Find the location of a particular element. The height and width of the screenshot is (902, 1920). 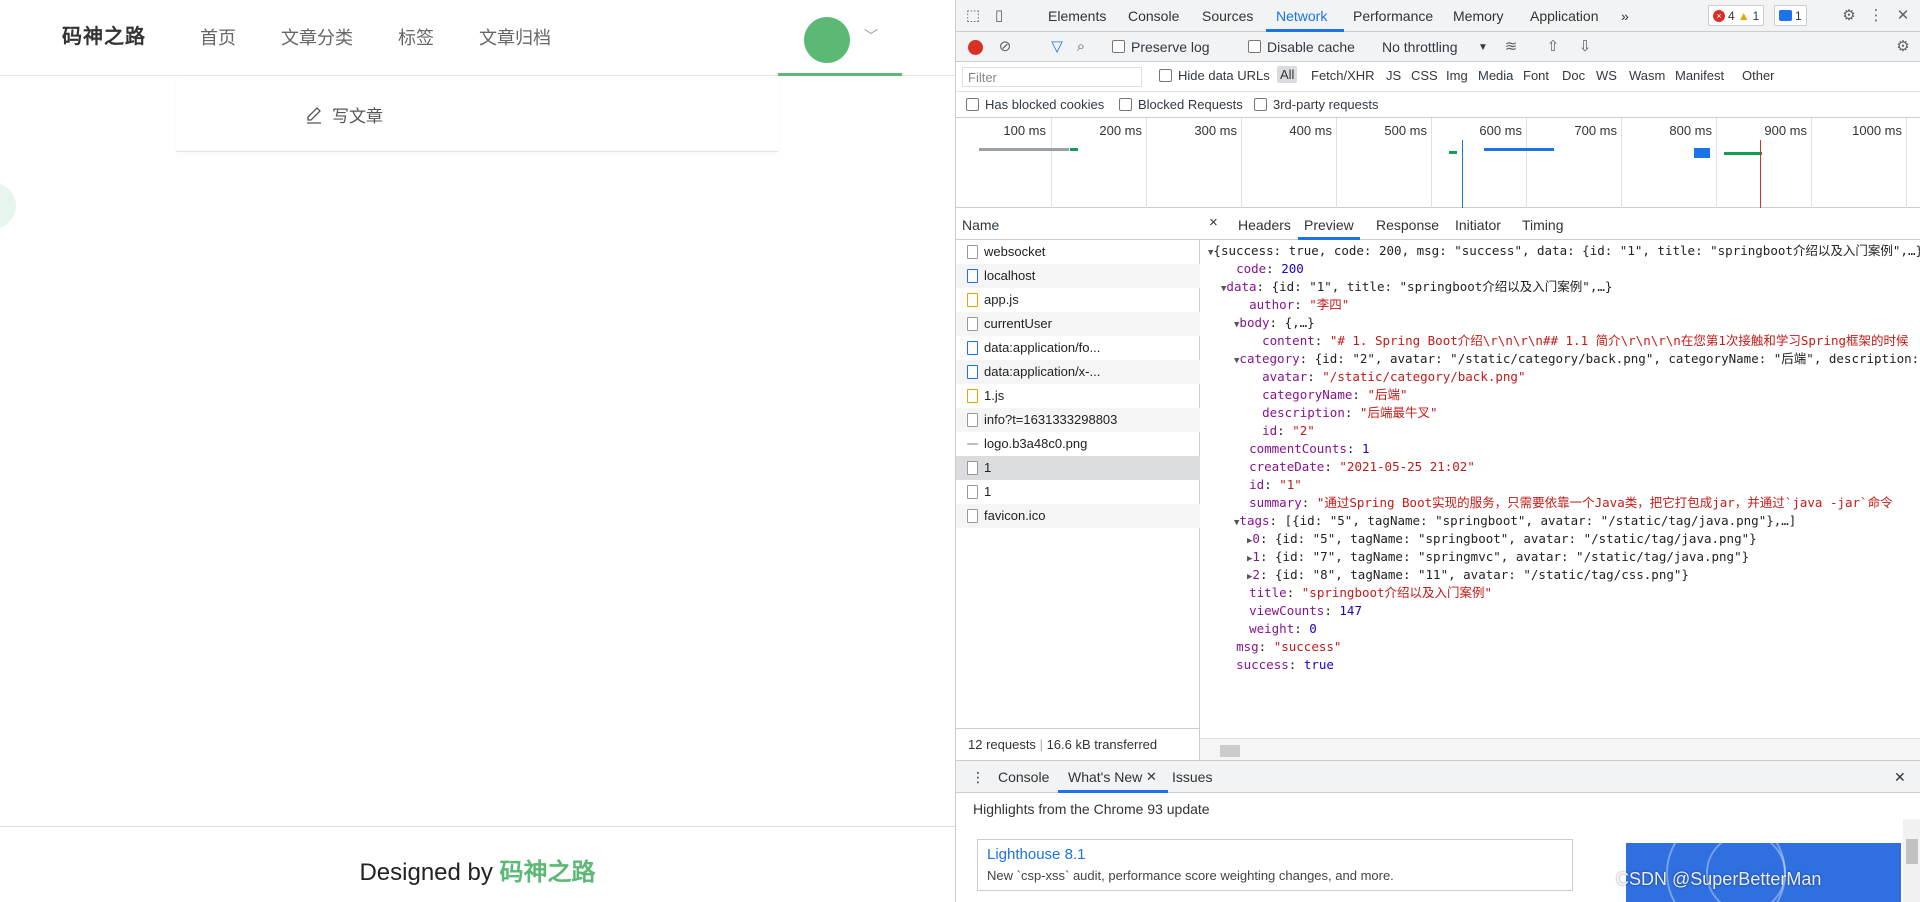

has-blocked-cookies-checkbox is located at coordinates (972, 104).